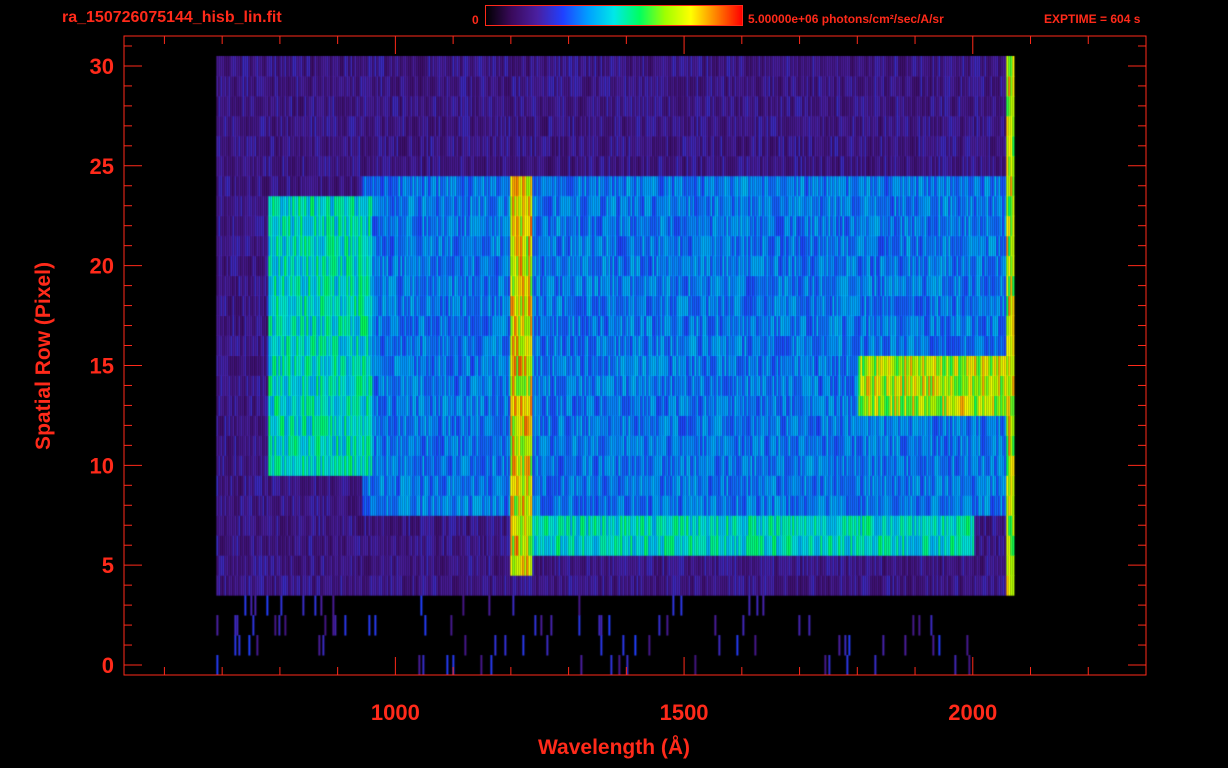 This screenshot has height=768, width=1228. I want to click on y-tick-label: 15, so click(102, 365).